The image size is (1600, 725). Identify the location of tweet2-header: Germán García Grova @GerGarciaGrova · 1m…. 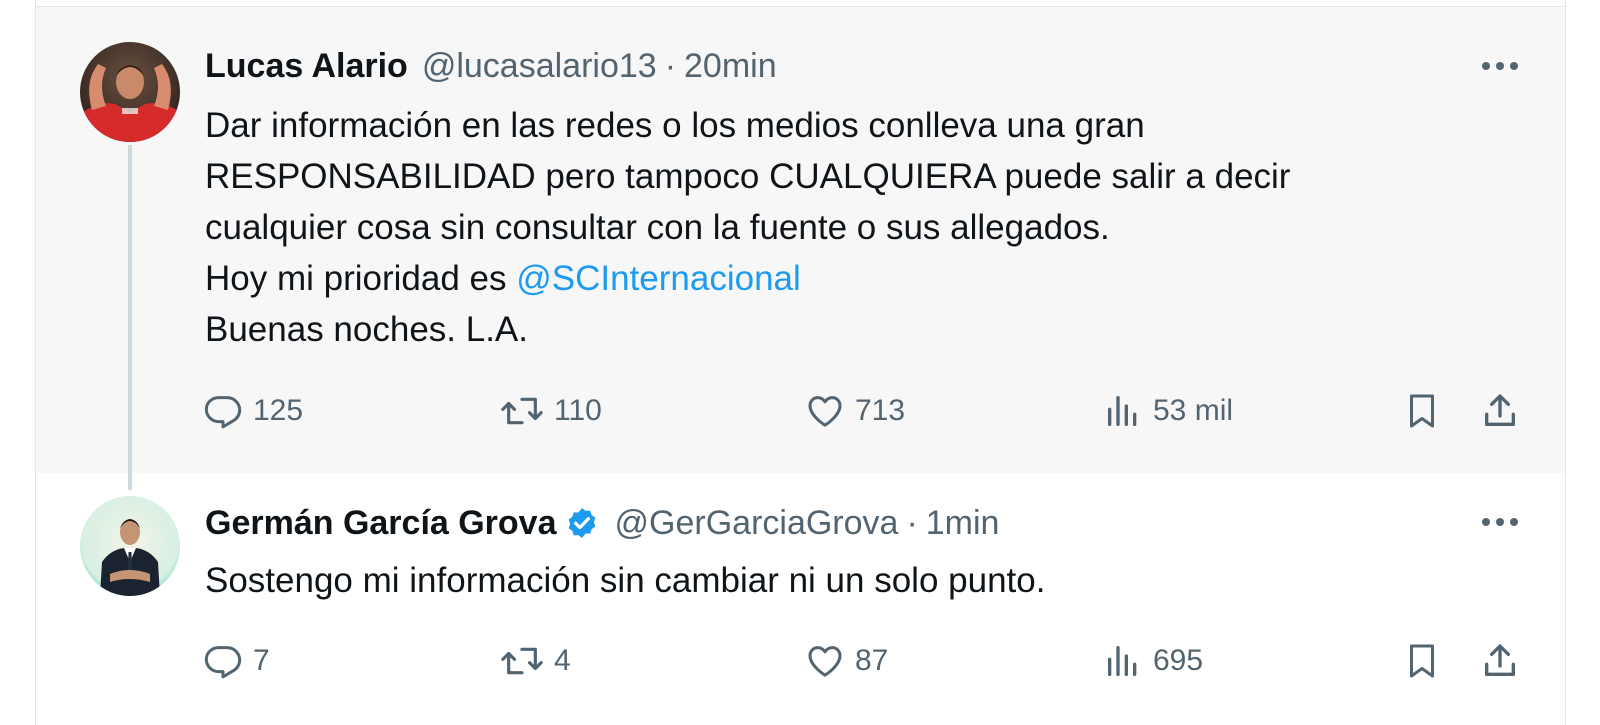
(602, 523).